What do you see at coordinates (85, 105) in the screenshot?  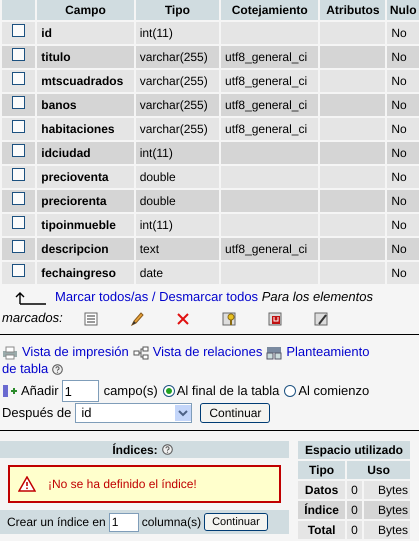 I see `field-name: banos` at bounding box center [85, 105].